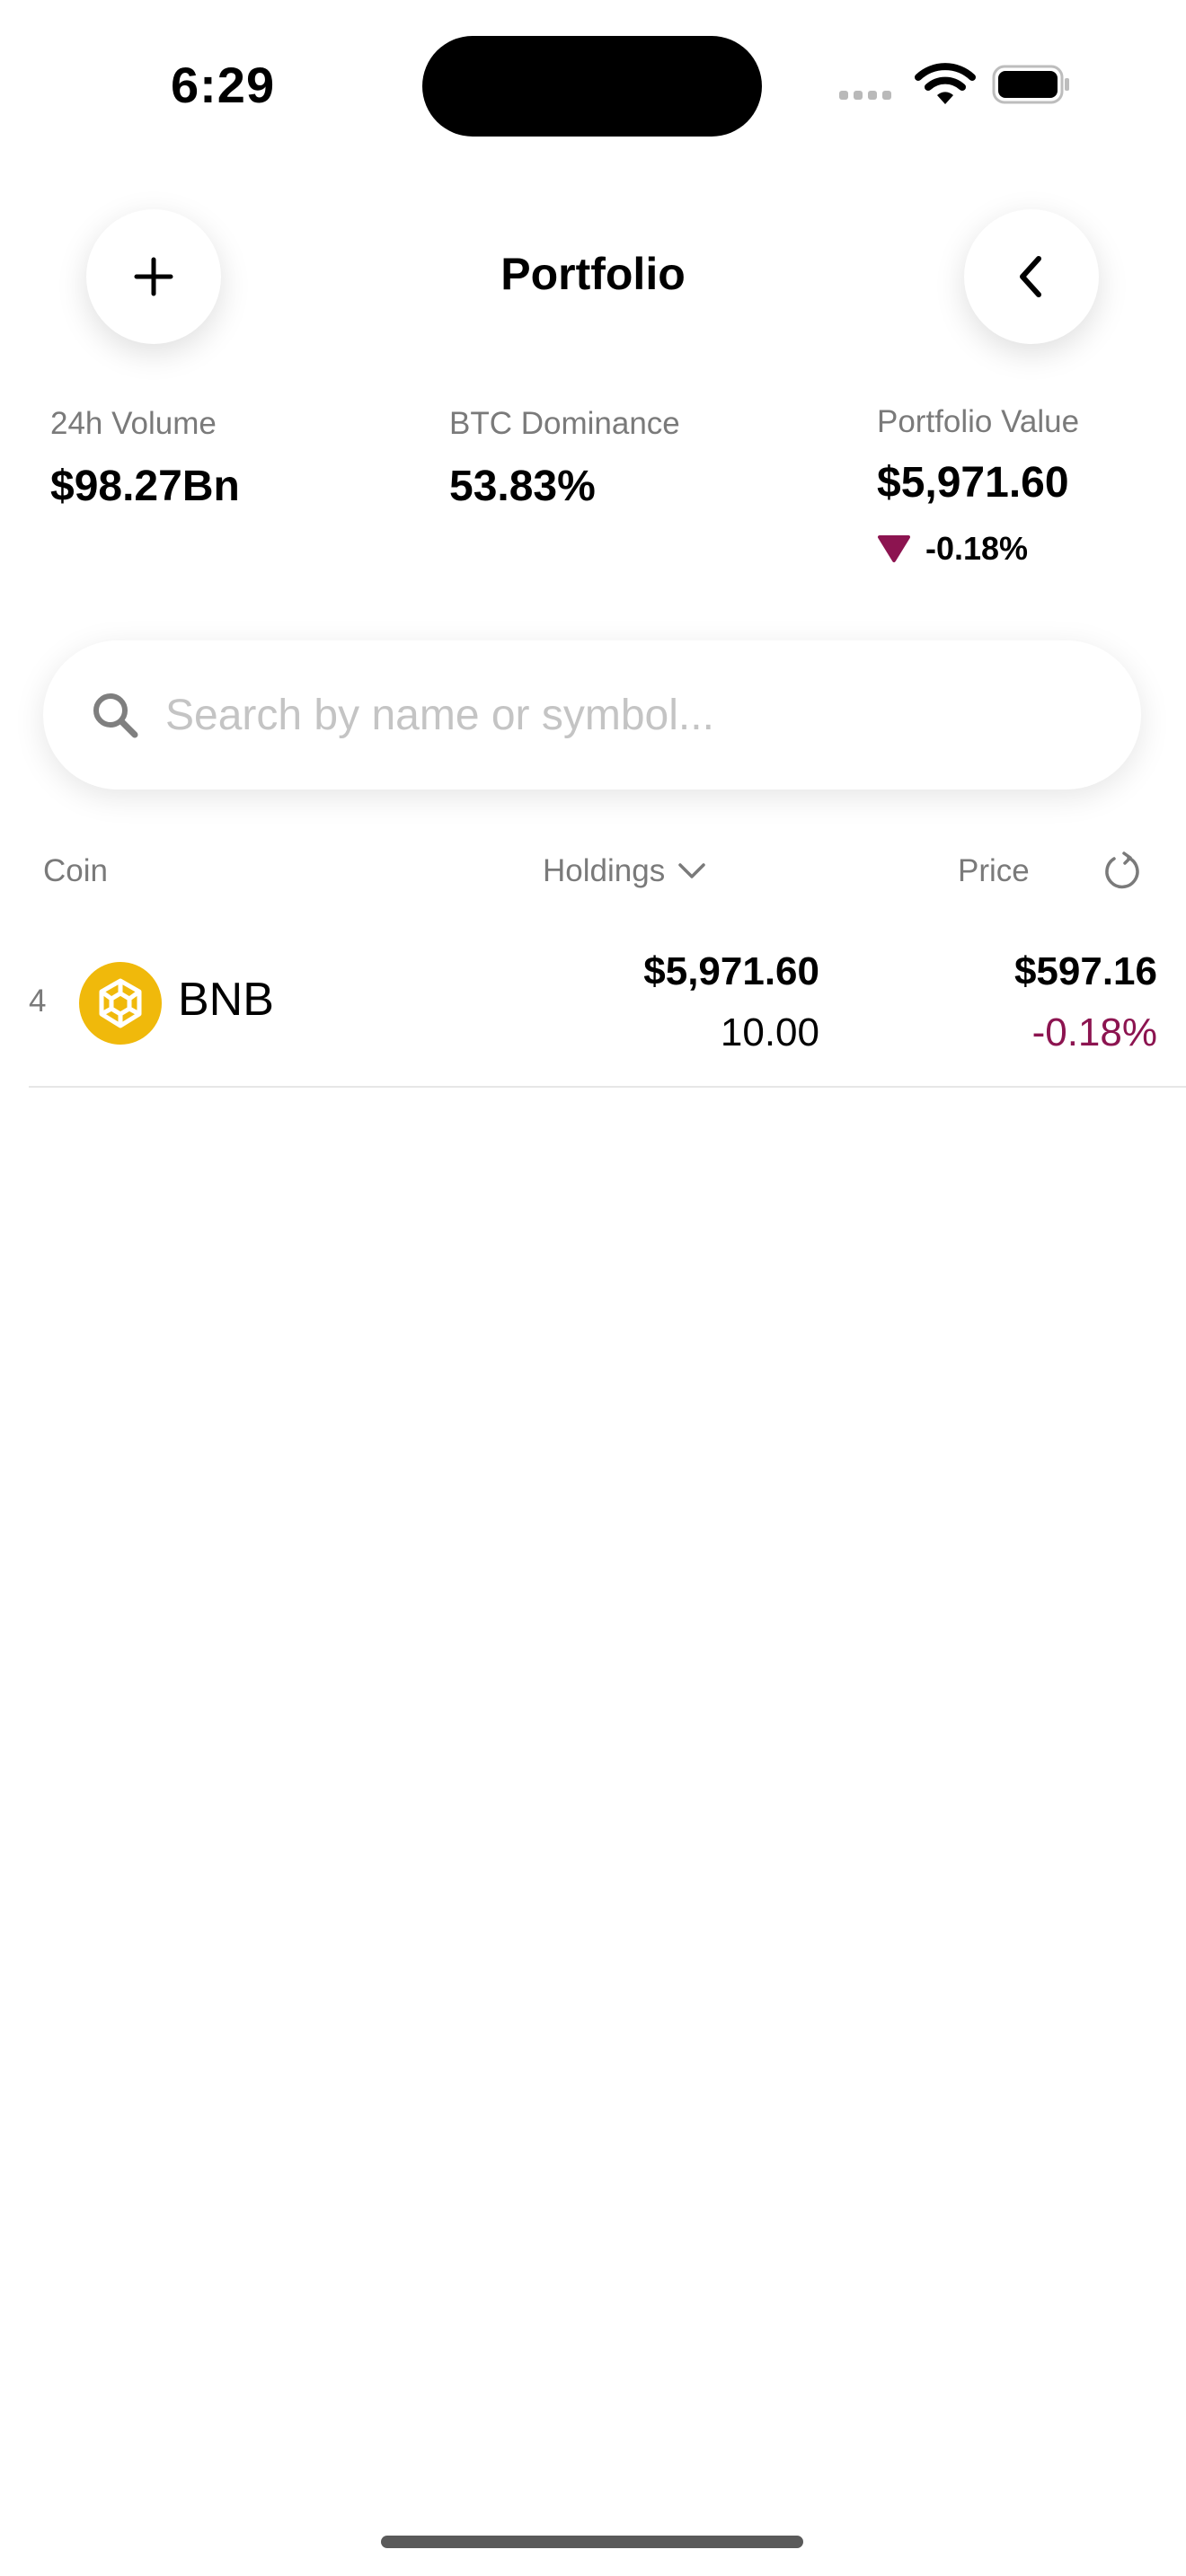 The width and height of the screenshot is (1186, 2576). What do you see at coordinates (607, 1004) in the screenshot?
I see `table-row: 4 BNB $5,971.60 10.00 $597.16 -0.18%` at bounding box center [607, 1004].